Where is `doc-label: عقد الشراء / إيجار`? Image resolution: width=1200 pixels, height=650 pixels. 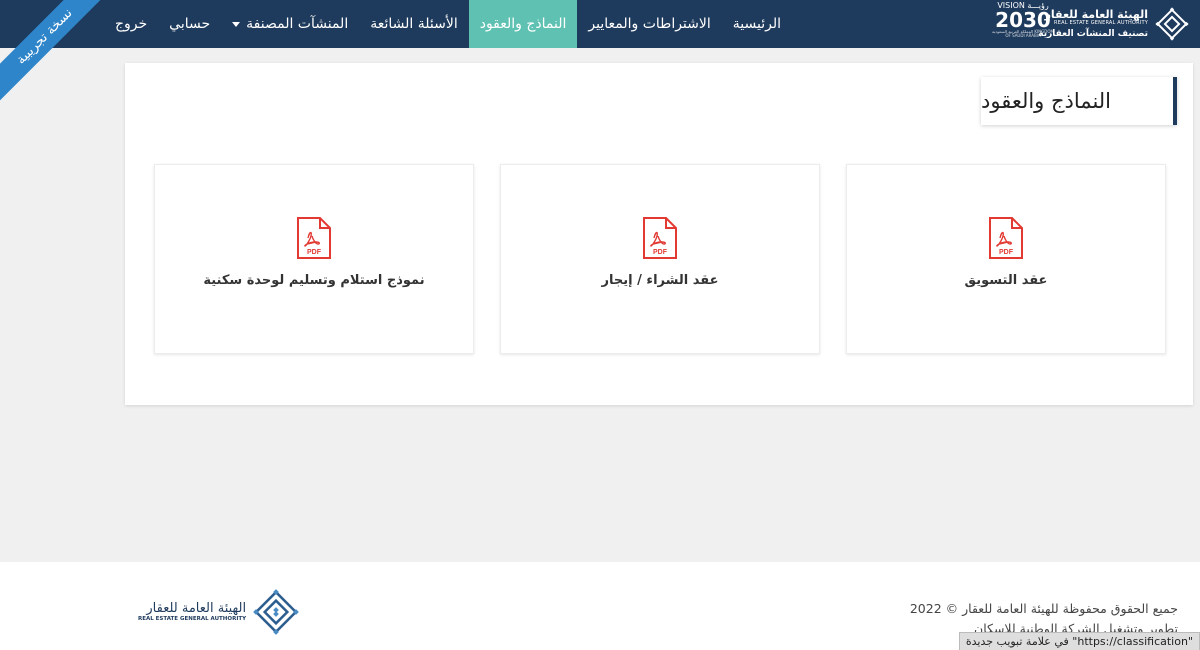
doc-label: عقد الشراء / إيجار is located at coordinates (660, 280).